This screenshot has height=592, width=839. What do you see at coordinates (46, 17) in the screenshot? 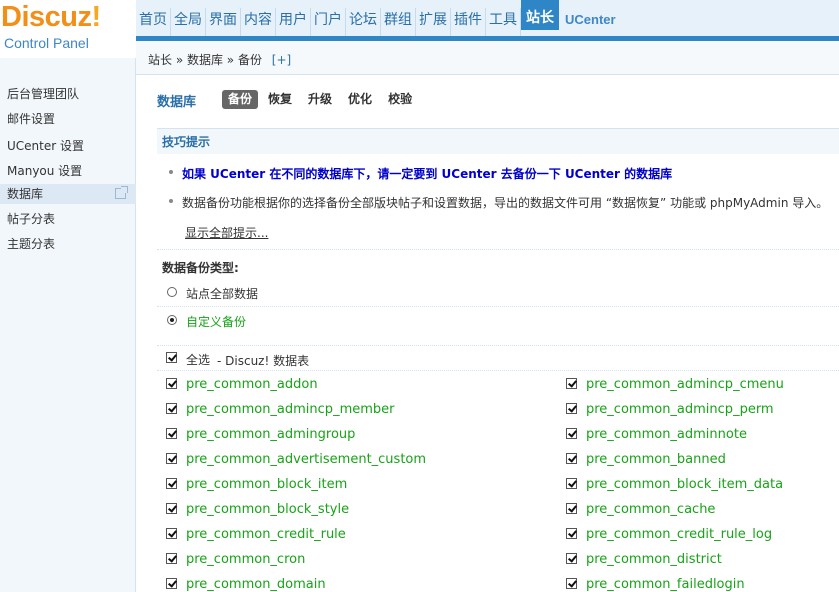
I see `logo-main: Discuz` at bounding box center [46, 17].